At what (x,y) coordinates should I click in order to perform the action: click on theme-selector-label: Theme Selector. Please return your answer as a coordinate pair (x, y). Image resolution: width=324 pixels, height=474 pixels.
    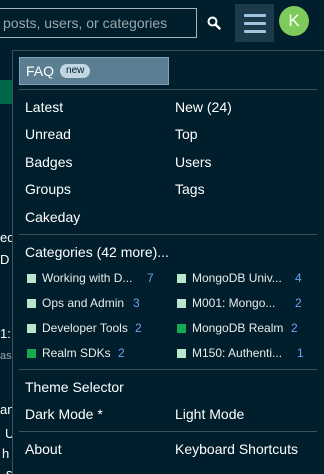
    Looking at the image, I should click on (74, 387).